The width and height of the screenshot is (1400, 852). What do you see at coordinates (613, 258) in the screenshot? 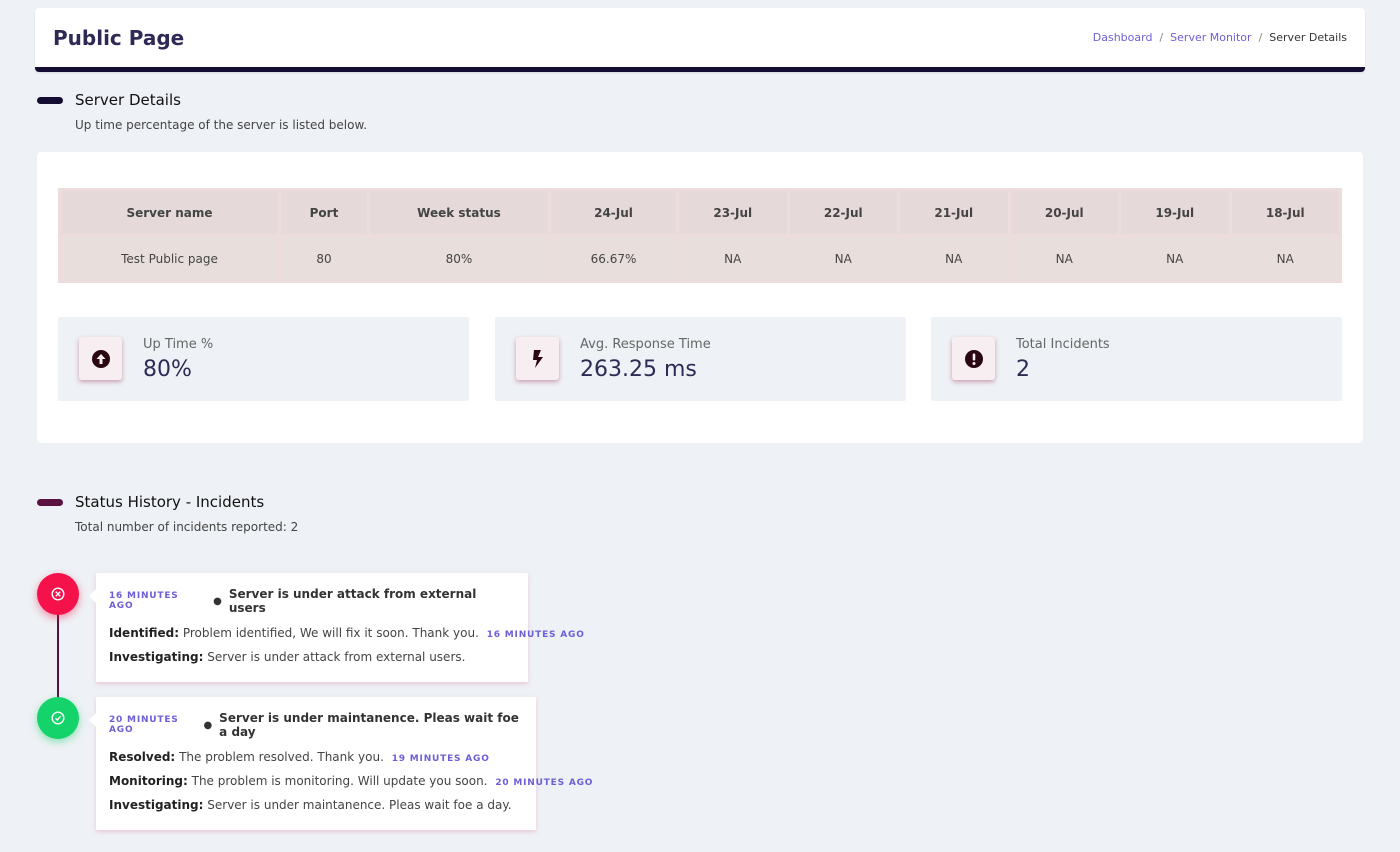
I see `table-cell: 66.67%` at bounding box center [613, 258].